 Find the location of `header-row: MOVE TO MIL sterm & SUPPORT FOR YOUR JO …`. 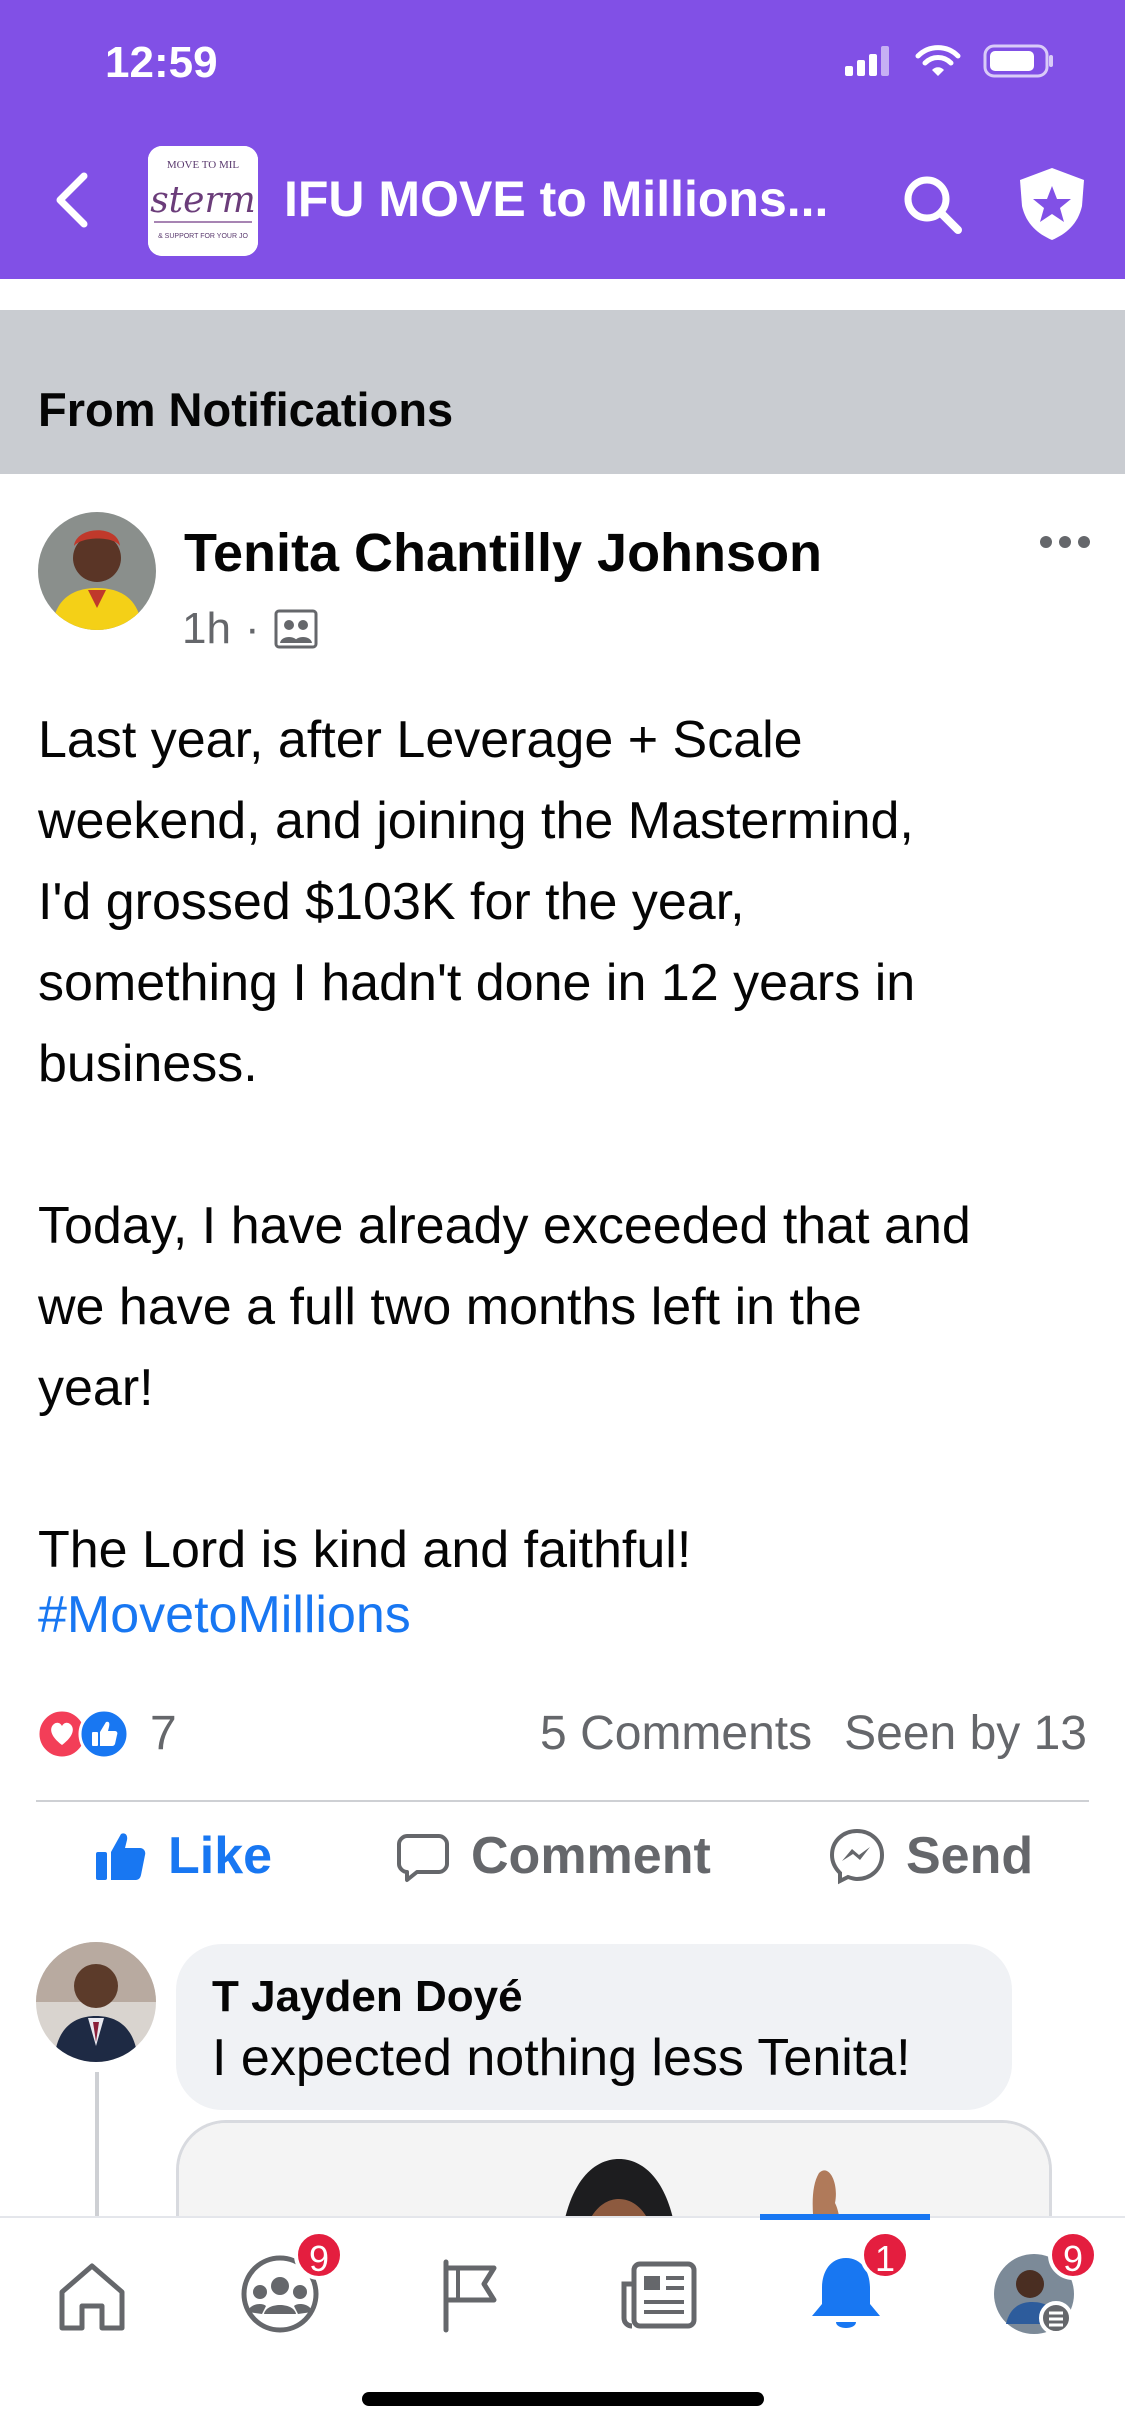

header-row: MOVE TO MIL sterm & SUPPORT FOR YOUR JO … is located at coordinates (562, 200).